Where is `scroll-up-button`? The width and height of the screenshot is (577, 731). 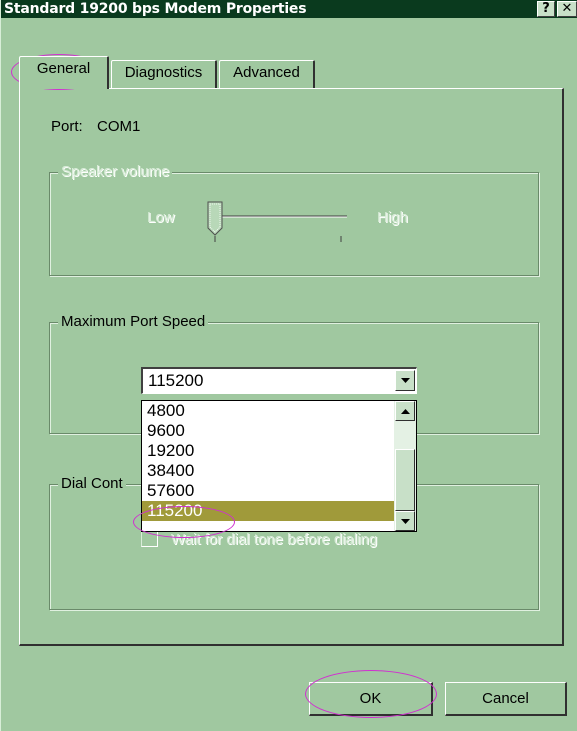 scroll-up-button is located at coordinates (405, 411).